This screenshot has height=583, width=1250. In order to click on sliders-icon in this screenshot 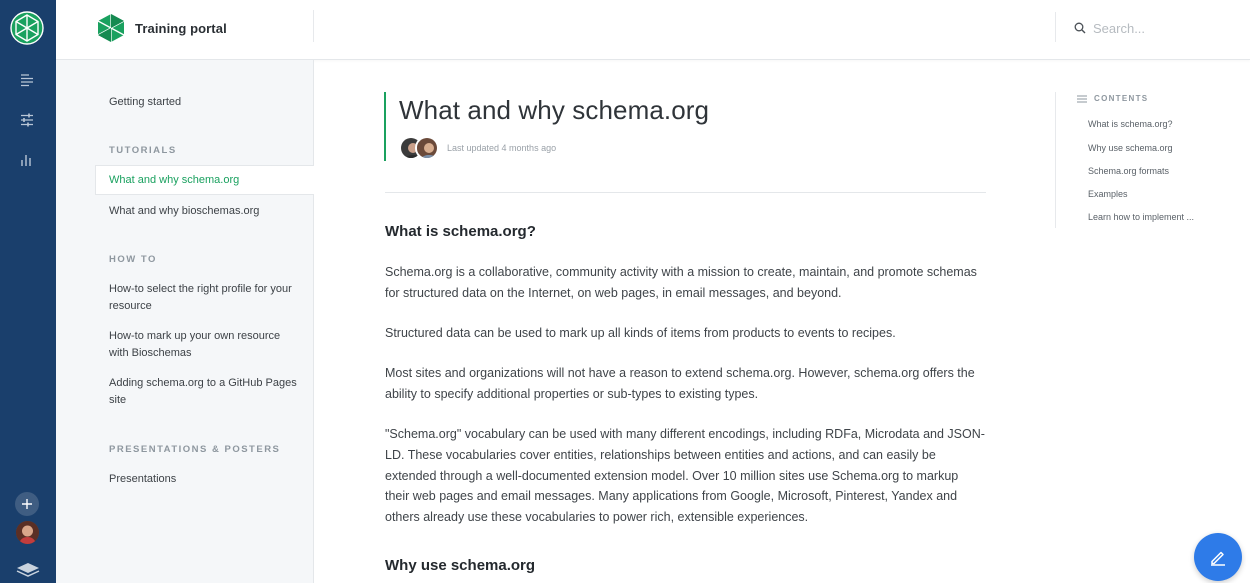, I will do `click(27, 120)`.